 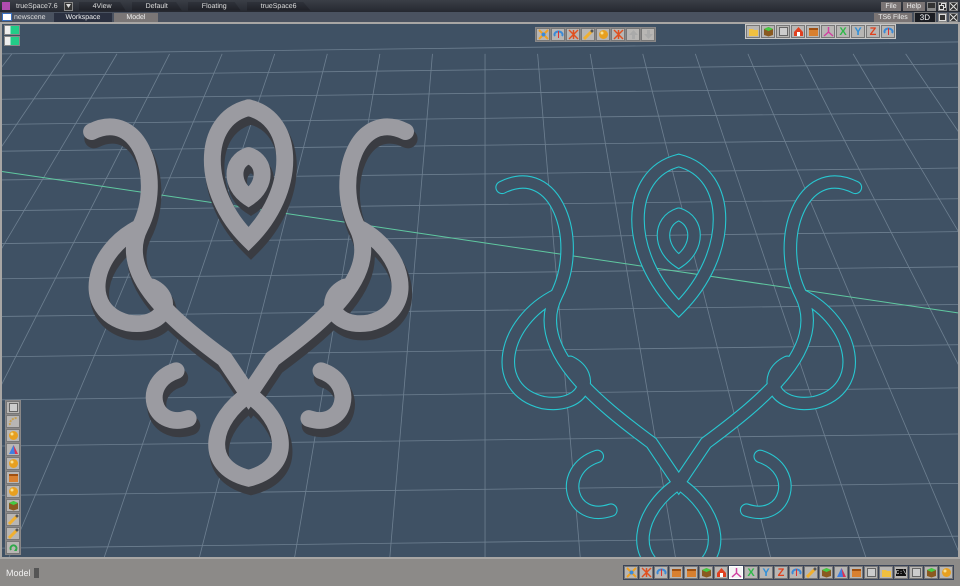 I want to click on minimize-button, so click(x=931, y=6).